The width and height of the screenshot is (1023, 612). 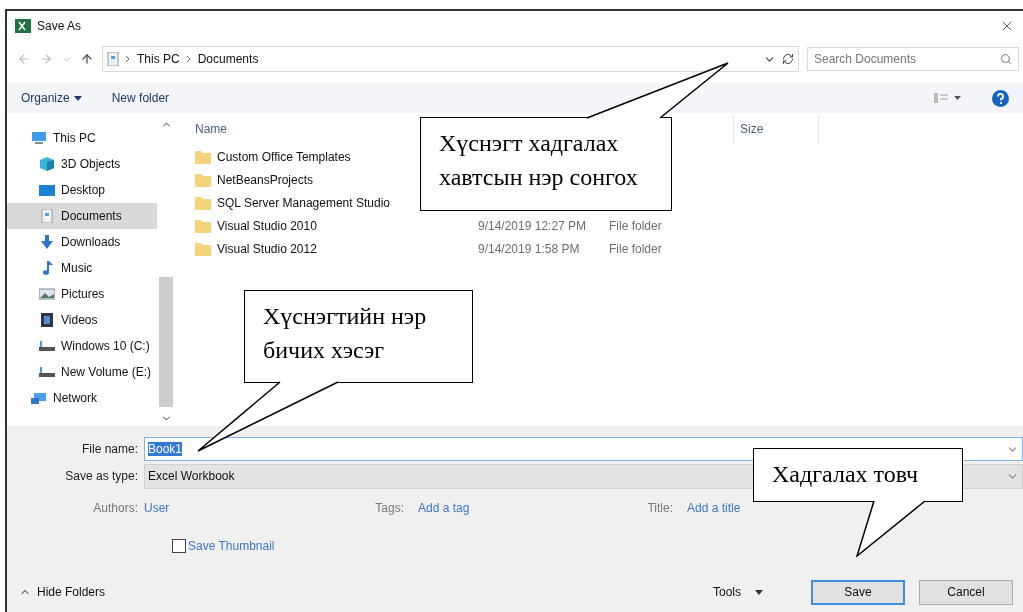 What do you see at coordinates (39, 138) in the screenshot?
I see `computer-icon` at bounding box center [39, 138].